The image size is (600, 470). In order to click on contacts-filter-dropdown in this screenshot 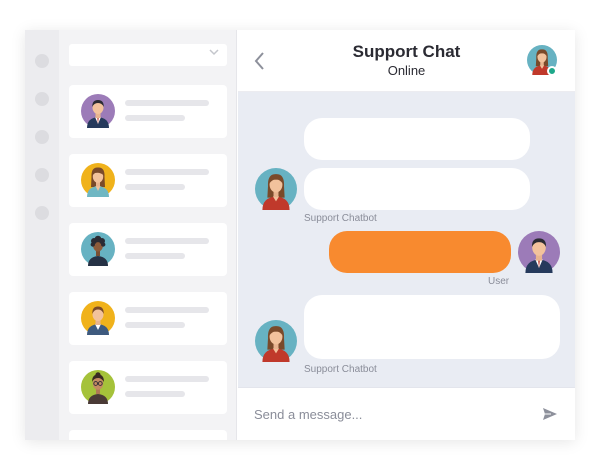, I will do `click(148, 55)`.